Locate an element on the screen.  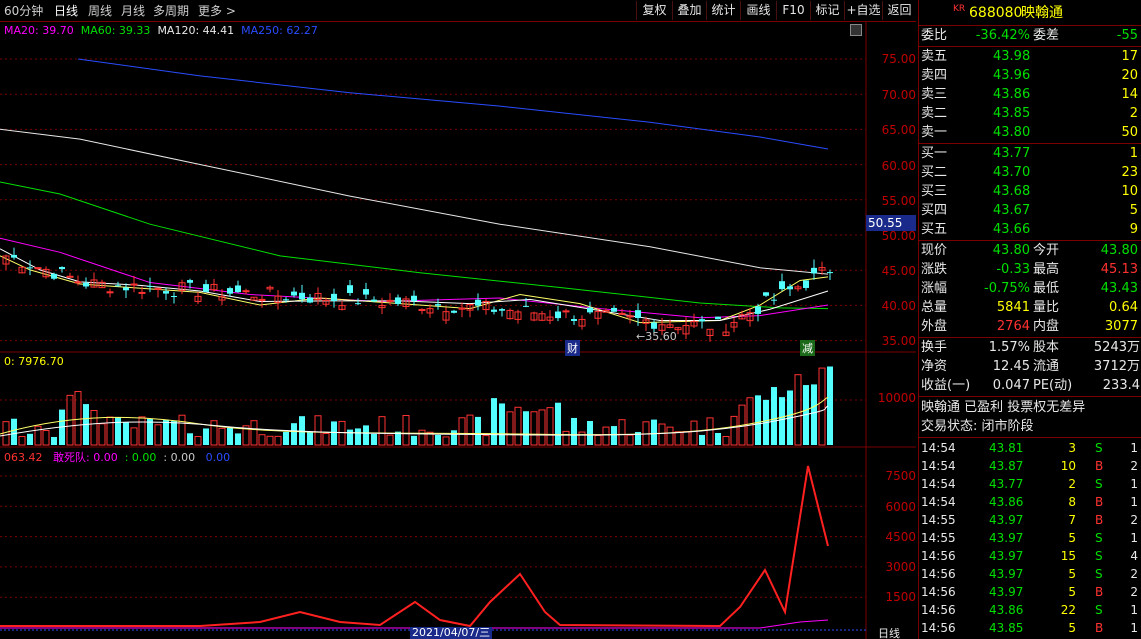
ask-price: 43.98 is located at coordinates (1012, 56).